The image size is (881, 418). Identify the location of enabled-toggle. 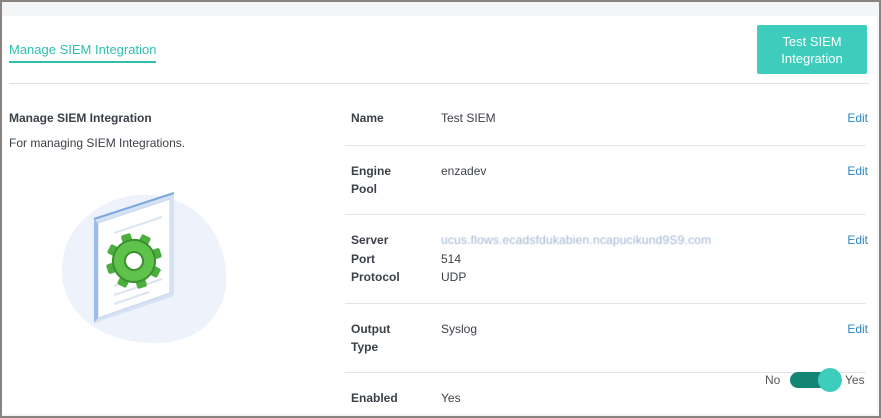
(816, 380).